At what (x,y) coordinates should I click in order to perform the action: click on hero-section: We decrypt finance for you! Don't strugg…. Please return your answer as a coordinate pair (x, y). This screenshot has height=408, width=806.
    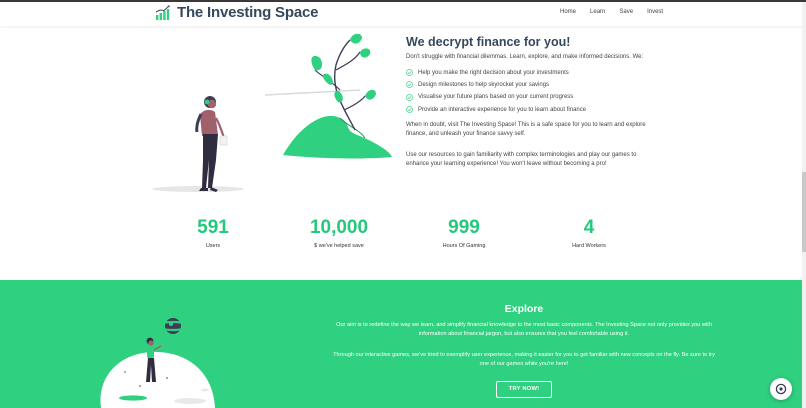
    Looking at the image, I should click on (531, 102).